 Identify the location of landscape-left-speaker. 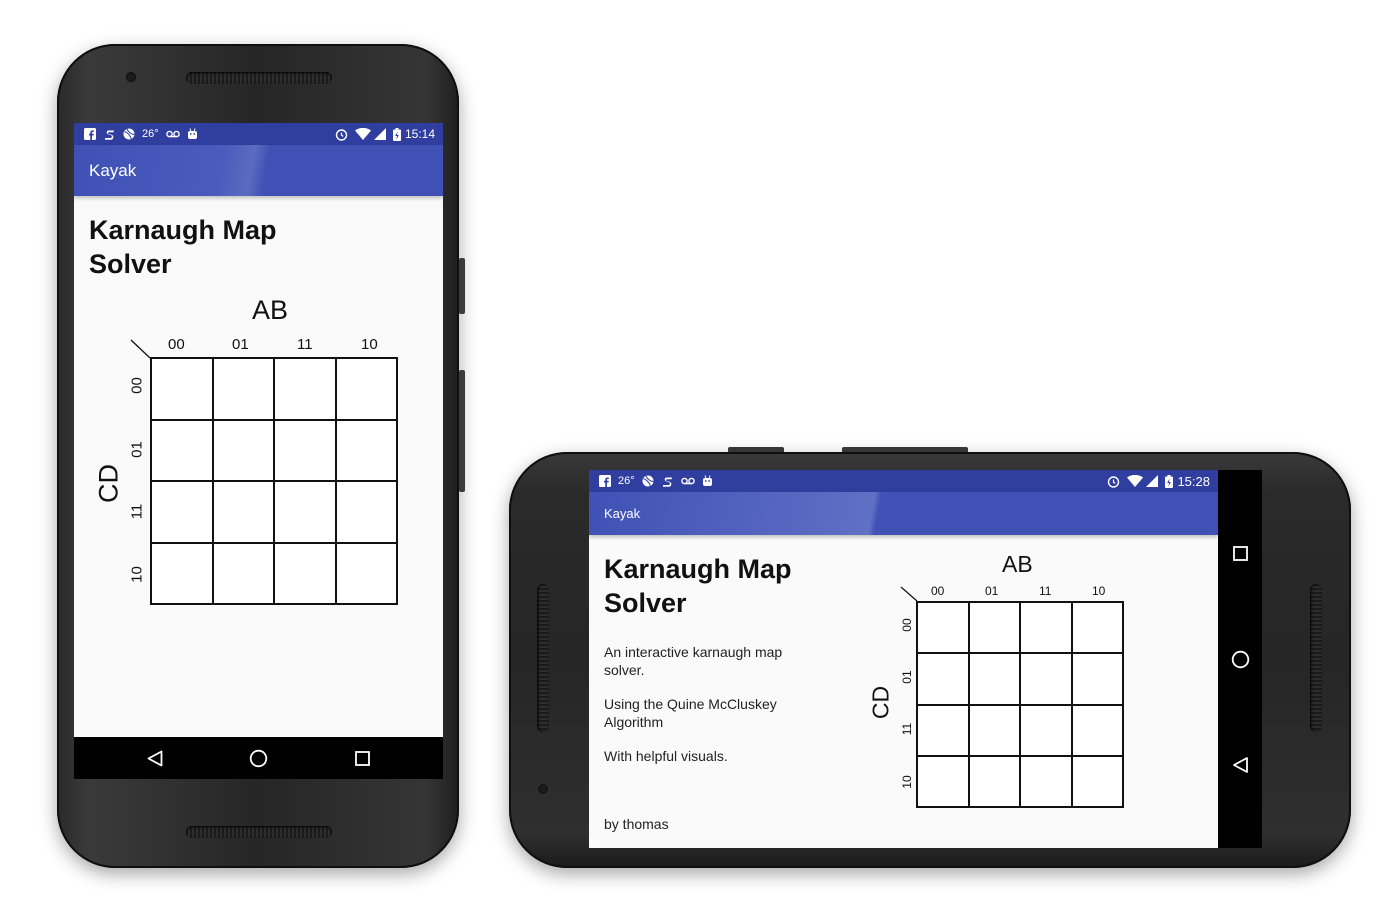
(543, 658).